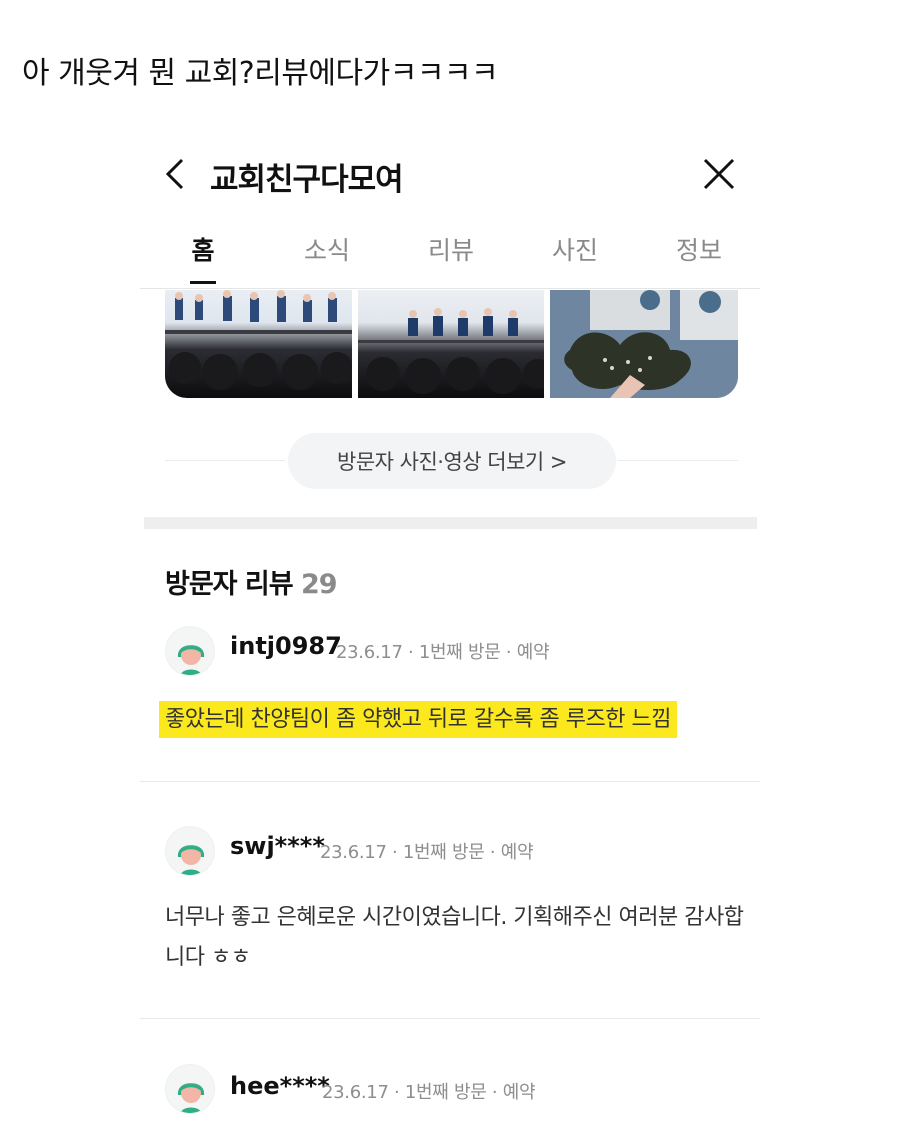 The width and height of the screenshot is (900, 1124). Describe the element at coordinates (450, 523) in the screenshot. I see `section-separator` at that location.